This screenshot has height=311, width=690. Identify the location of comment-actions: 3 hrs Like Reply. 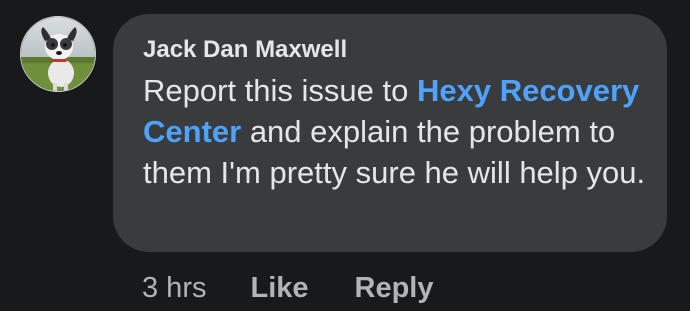
(311, 288).